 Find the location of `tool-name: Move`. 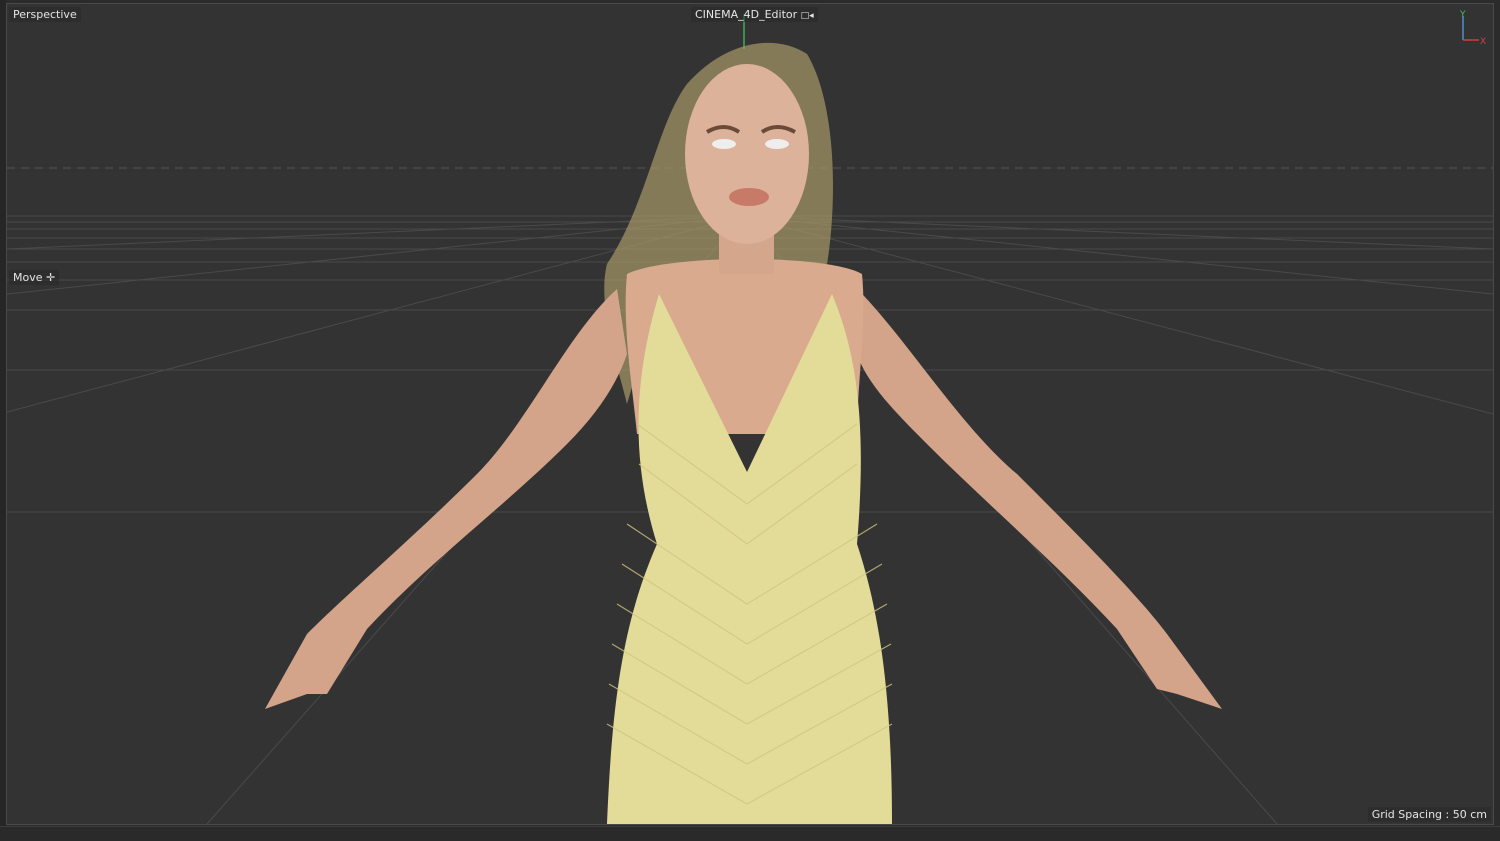

tool-name: Move is located at coordinates (28, 277).